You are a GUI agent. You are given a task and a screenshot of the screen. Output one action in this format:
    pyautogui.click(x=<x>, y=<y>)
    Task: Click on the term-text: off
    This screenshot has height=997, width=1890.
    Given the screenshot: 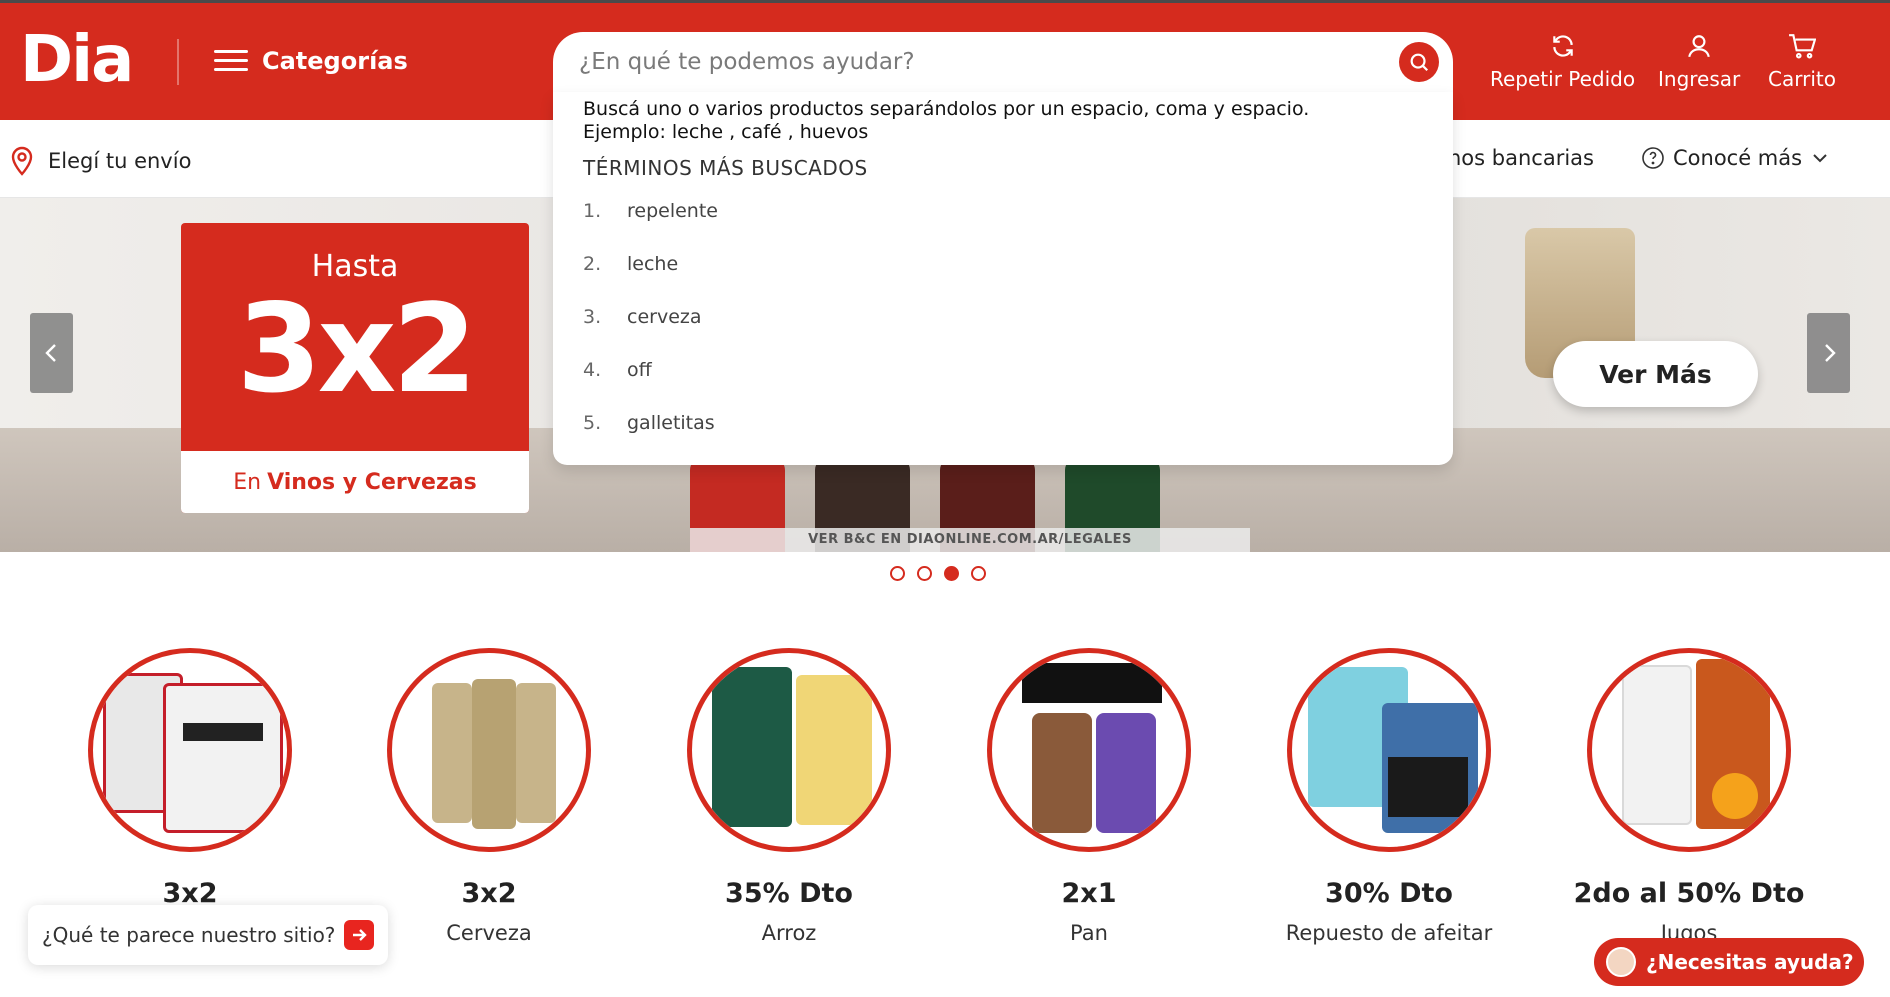 What is the action you would take?
    pyautogui.click(x=639, y=369)
    